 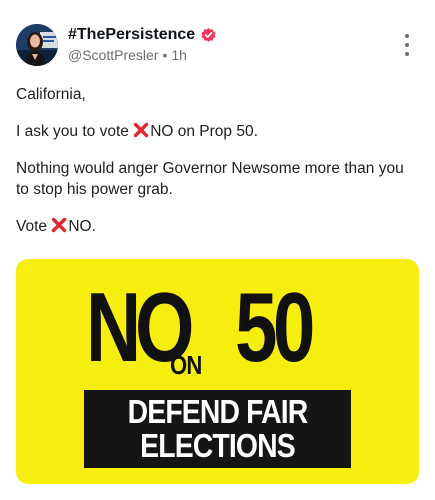 What do you see at coordinates (218, 445) in the screenshot?
I see `image-banner-line-2: ELECTIONS` at bounding box center [218, 445].